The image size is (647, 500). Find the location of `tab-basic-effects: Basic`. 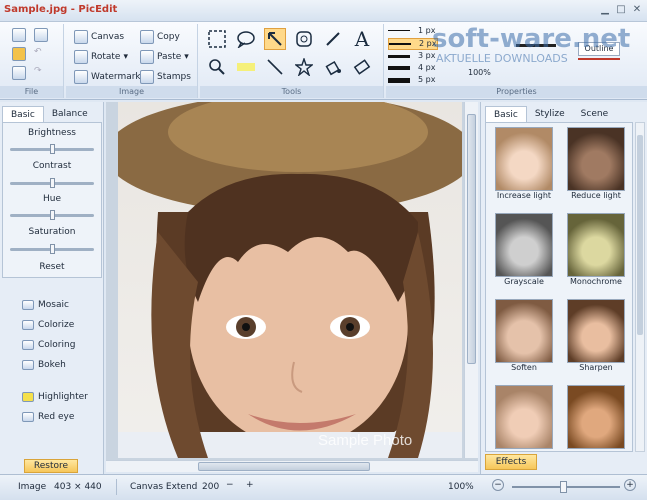

tab-basic-effects: Basic is located at coordinates (506, 114).